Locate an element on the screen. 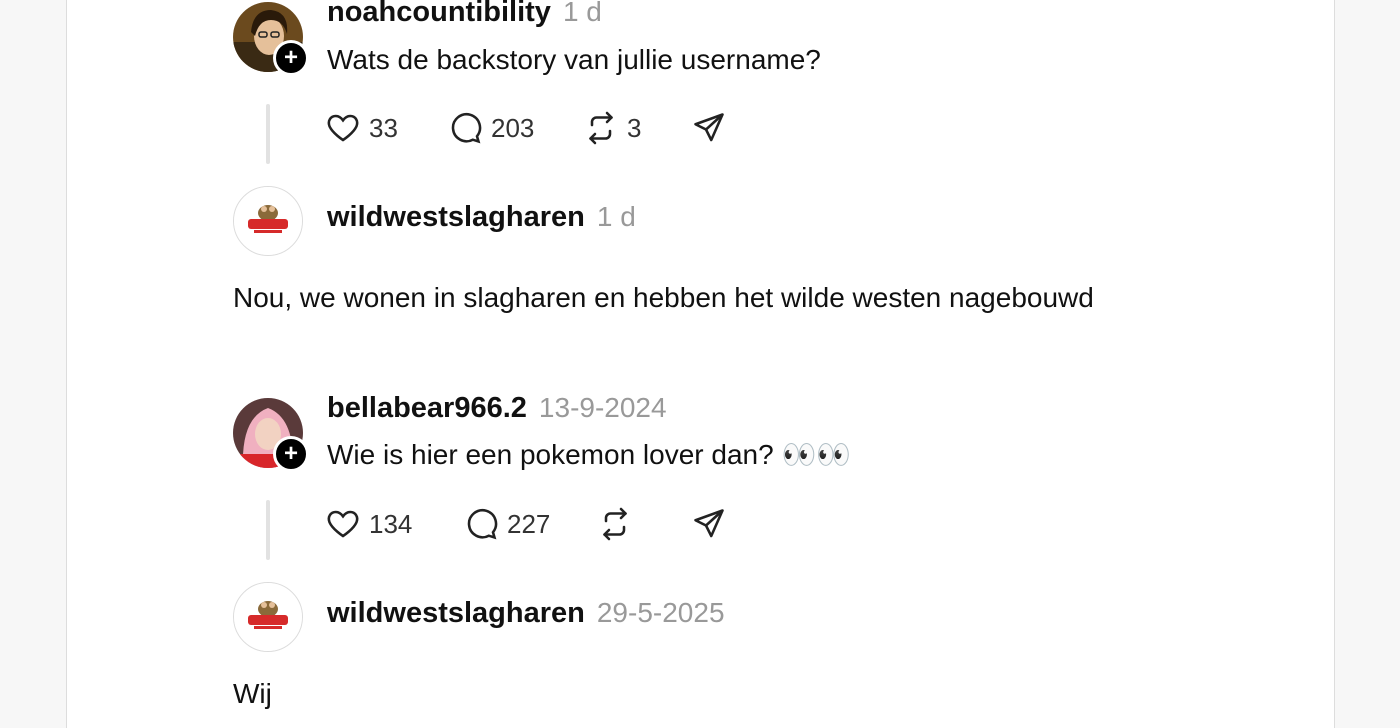  reply-count: 227 is located at coordinates (529, 523).